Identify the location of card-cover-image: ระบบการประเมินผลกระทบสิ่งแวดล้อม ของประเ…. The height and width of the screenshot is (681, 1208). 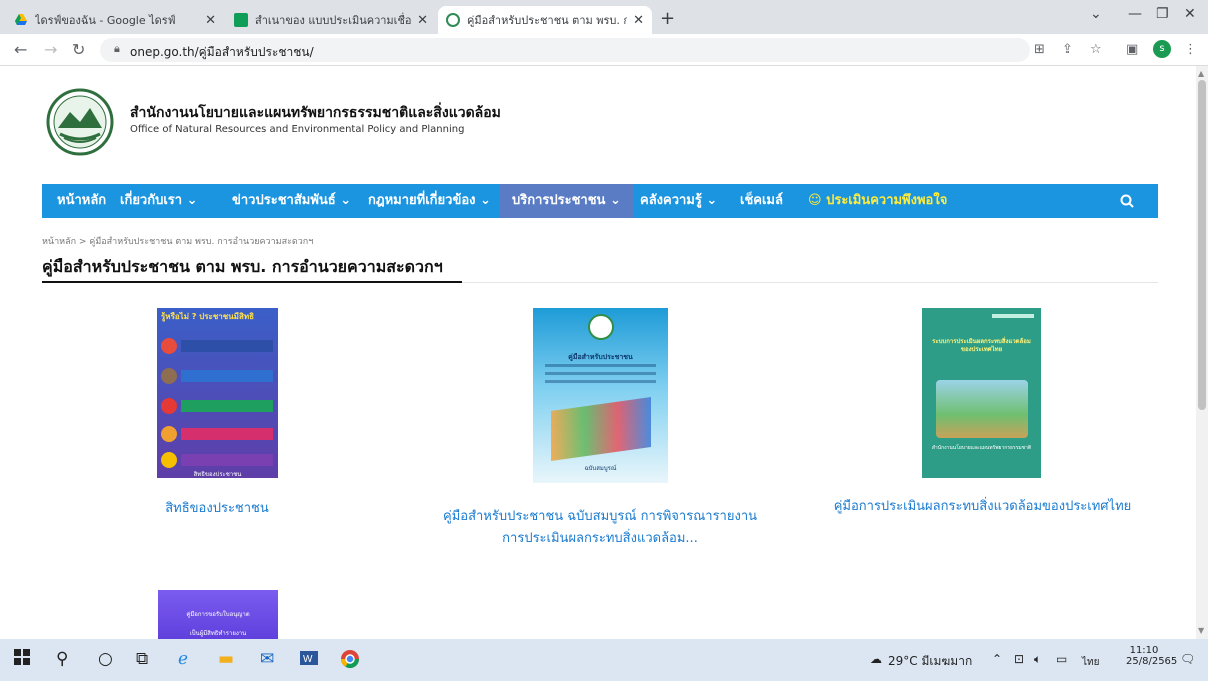
(981, 393).